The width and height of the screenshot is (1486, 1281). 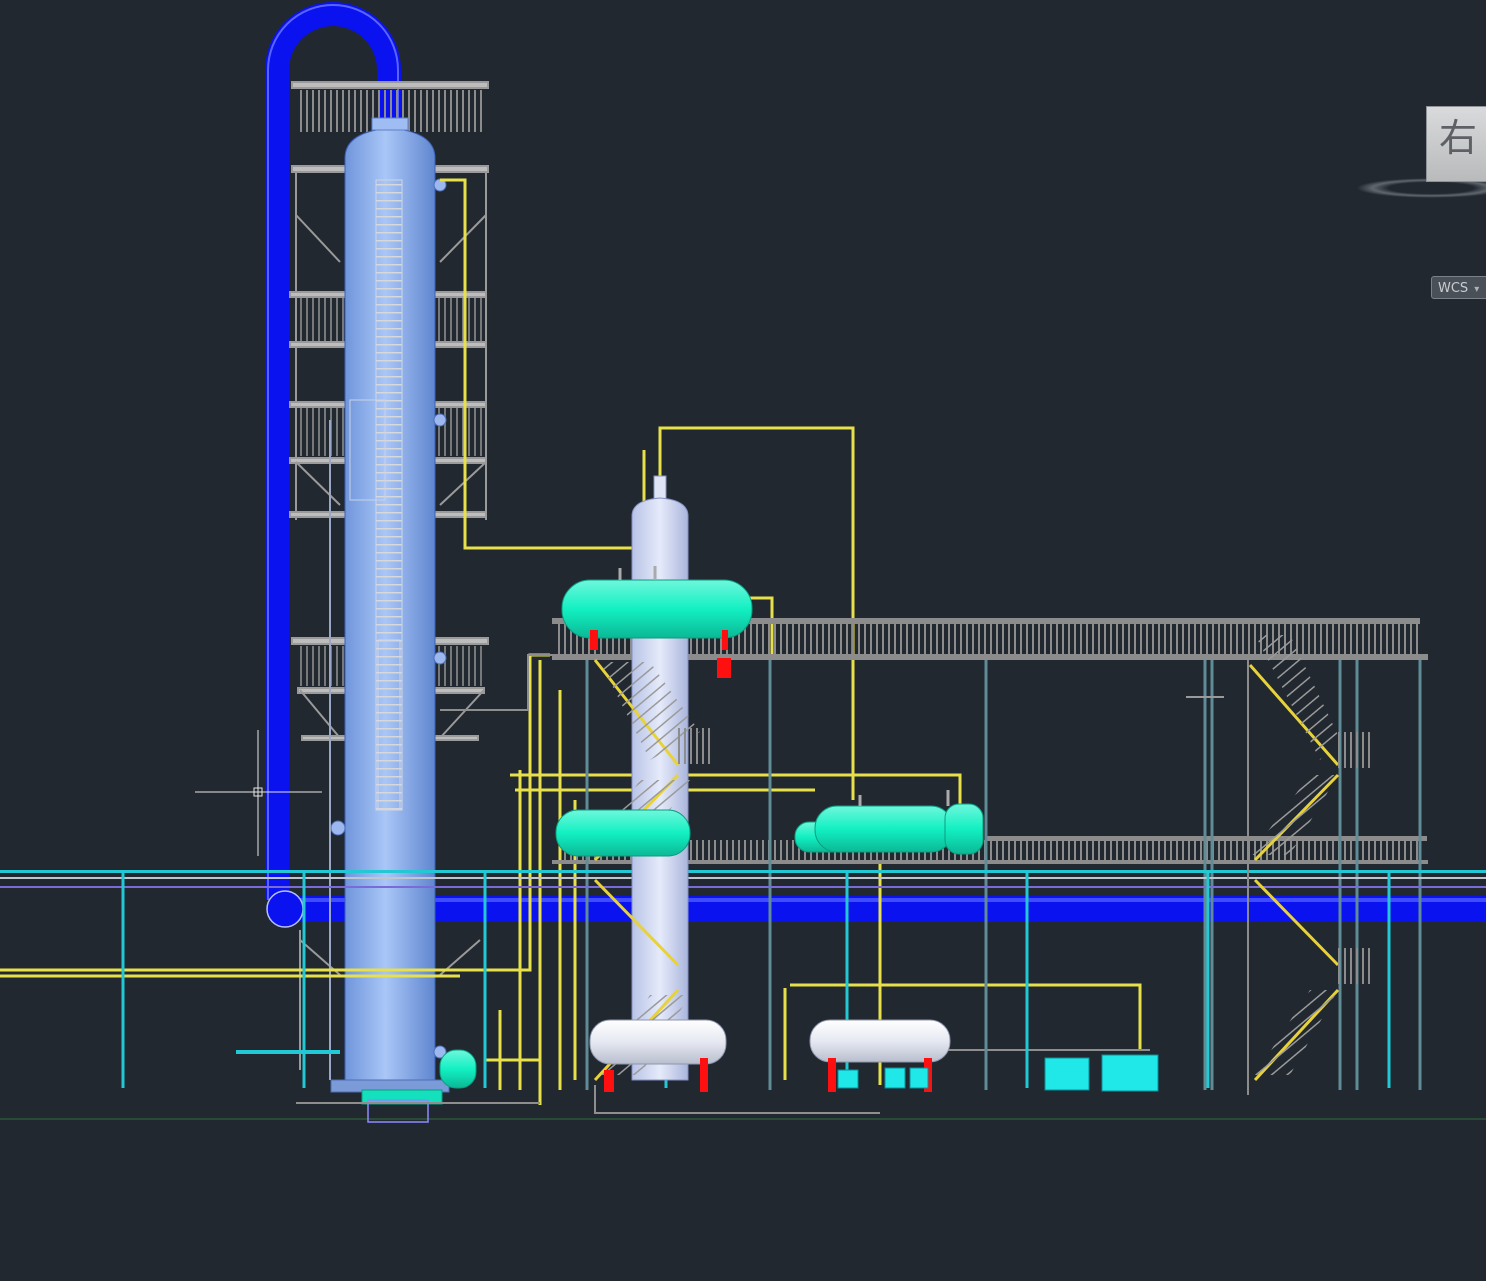 I want to click on stair-rails-right, so click(x=1310, y=865).